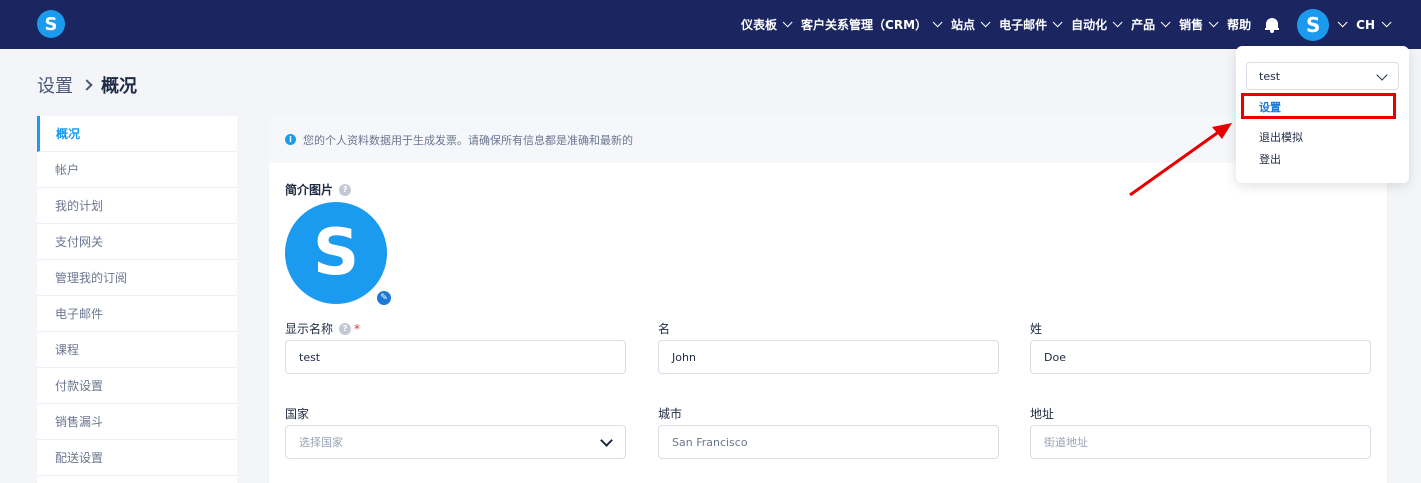 Image resolution: width=1421 pixels, height=483 pixels. What do you see at coordinates (1143, 25) in the screenshot?
I see `nav-label: 产品` at bounding box center [1143, 25].